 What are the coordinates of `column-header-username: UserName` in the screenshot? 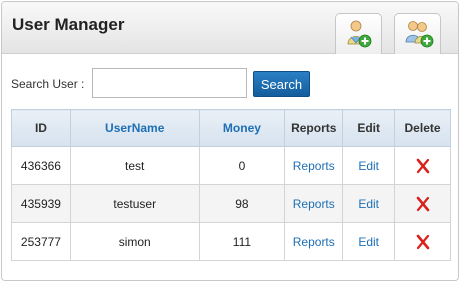 It's located at (134, 128).